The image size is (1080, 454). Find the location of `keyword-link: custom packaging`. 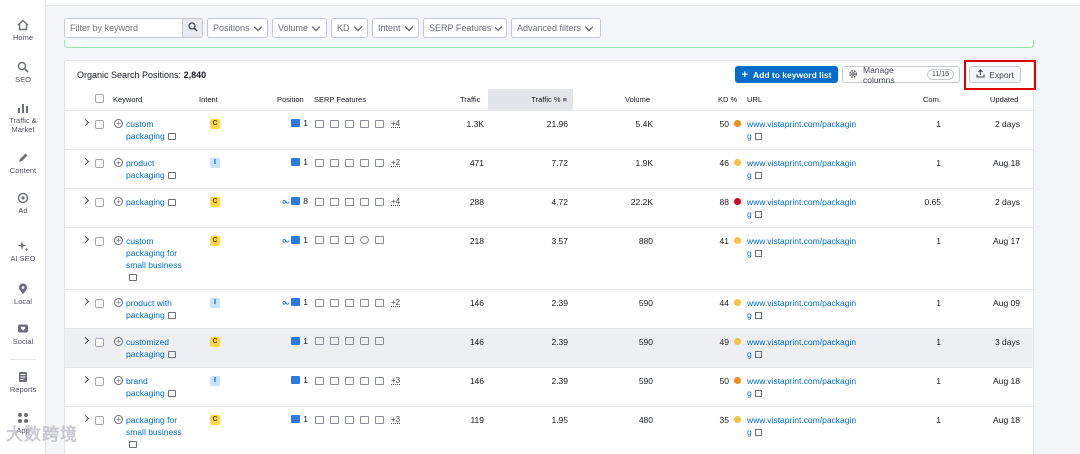

keyword-link: custom packaging is located at coordinates (157, 130).